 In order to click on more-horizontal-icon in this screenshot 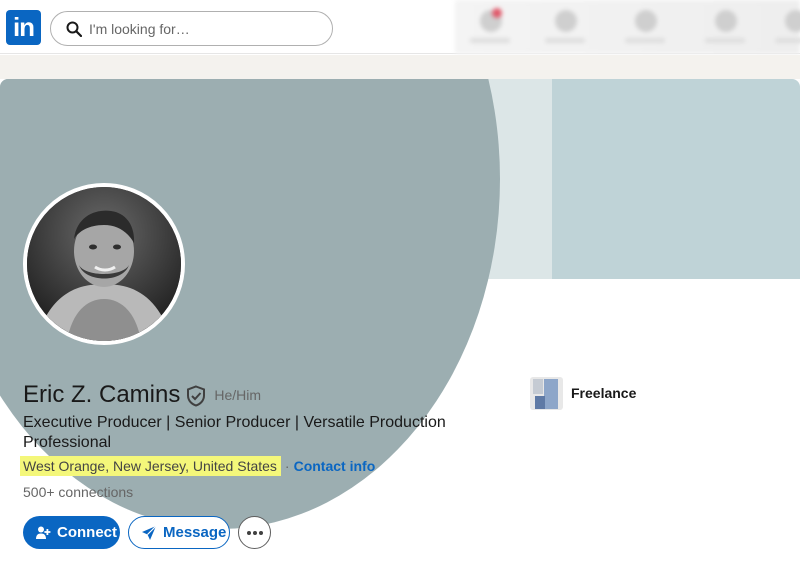, I will do `click(254, 532)`.